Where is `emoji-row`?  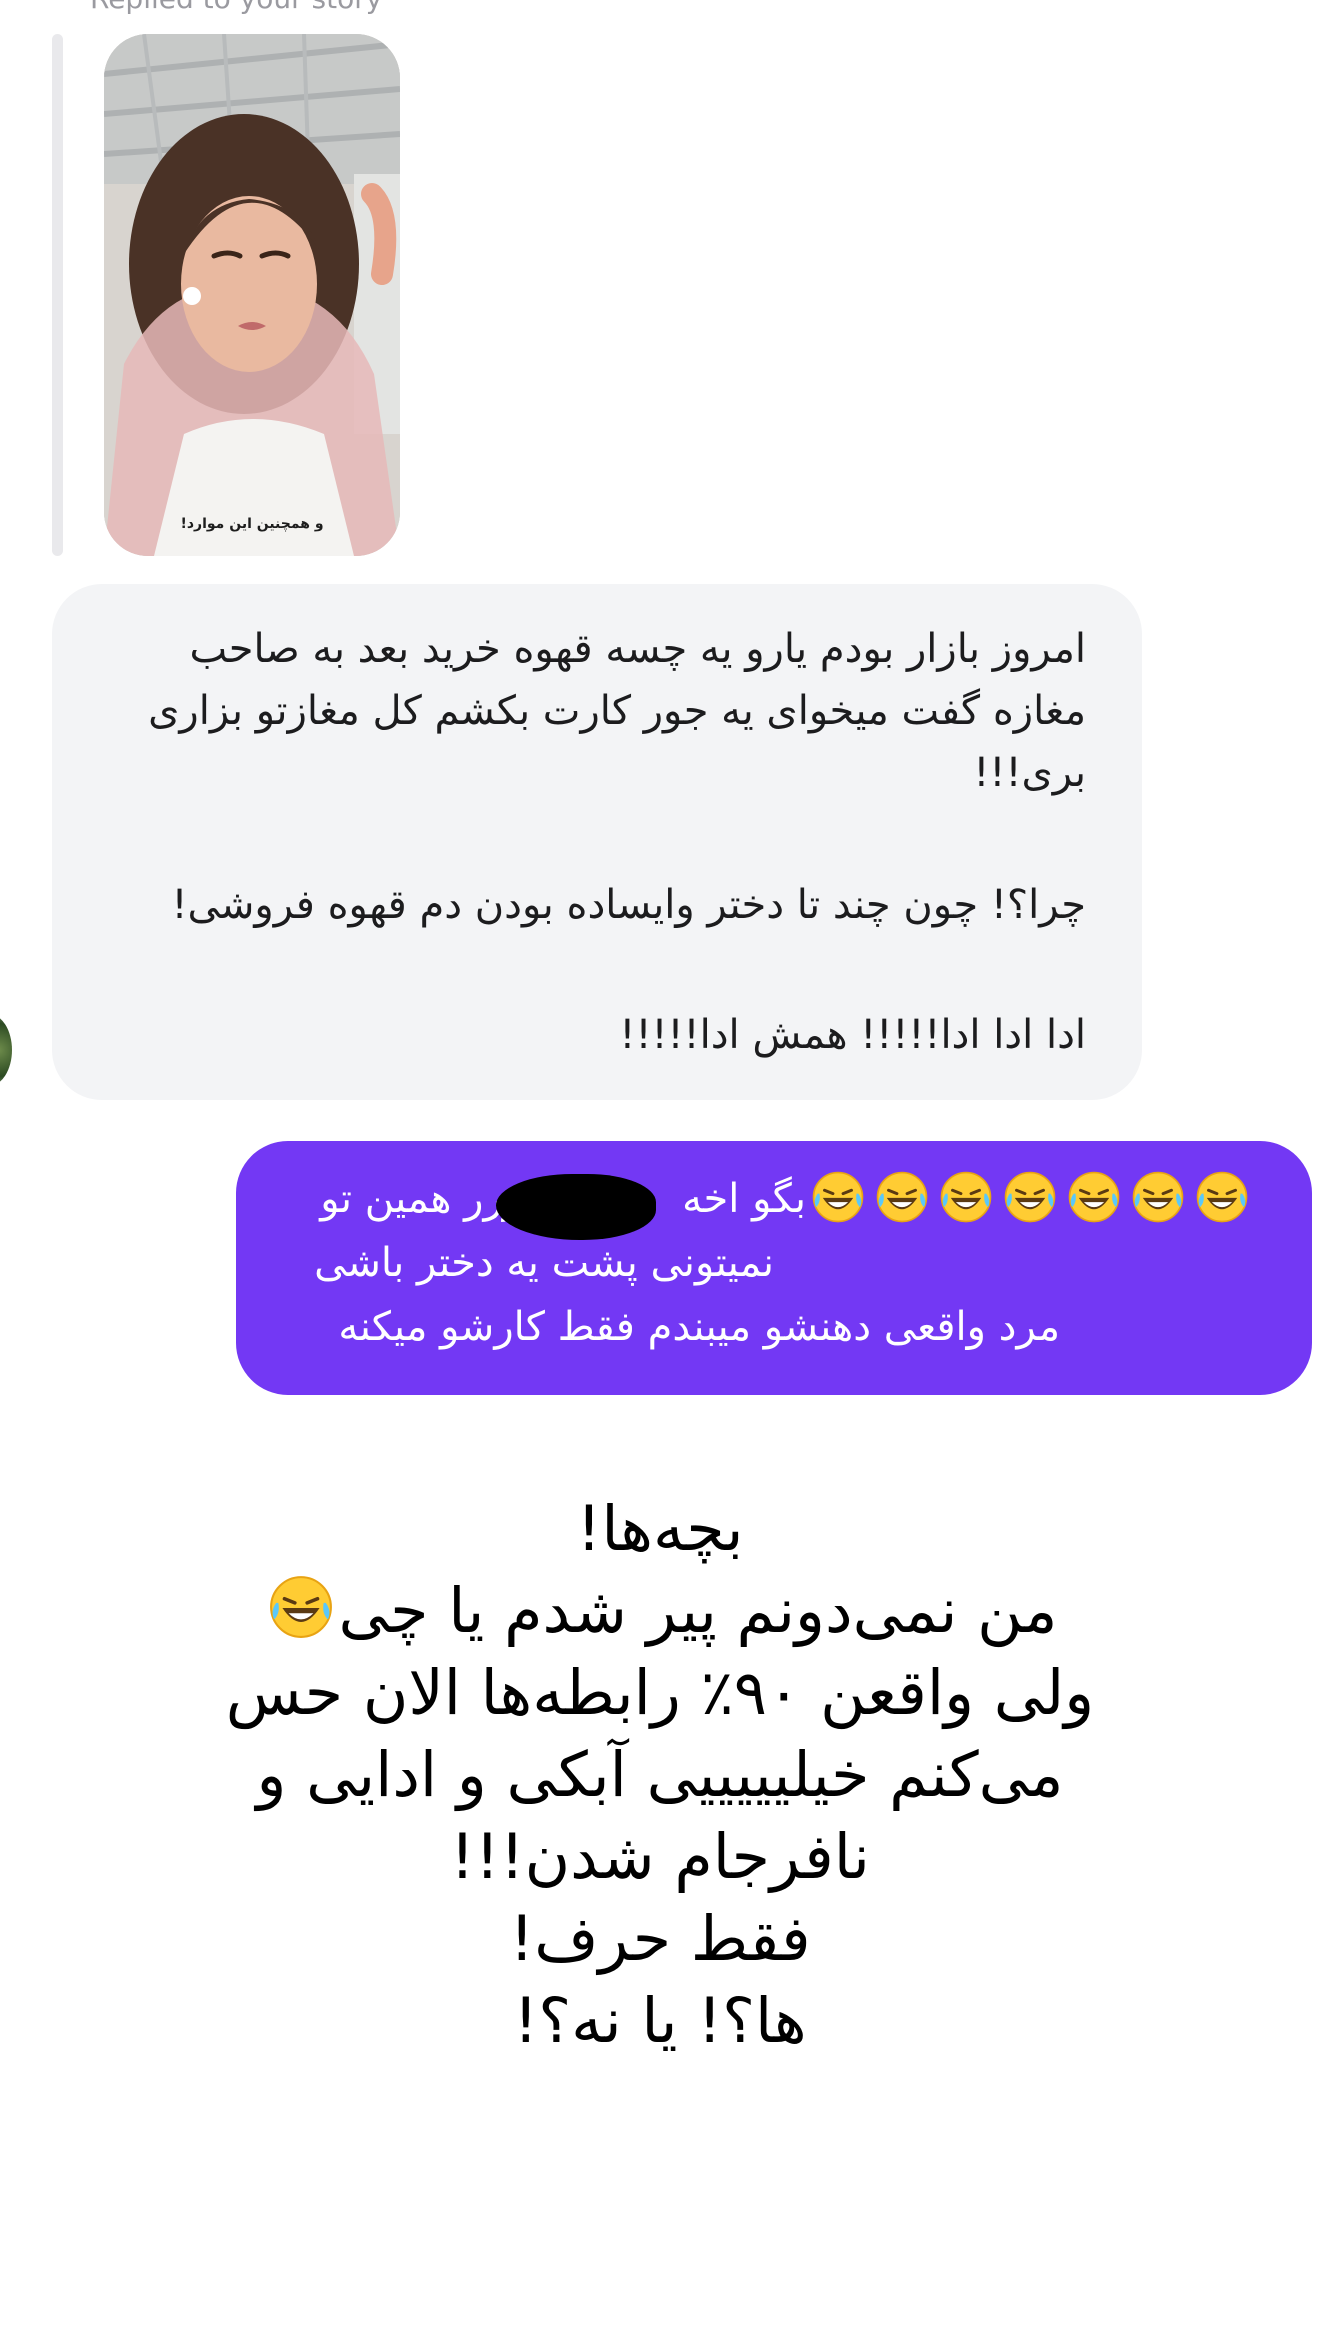 emoji-row is located at coordinates (1030, 1199).